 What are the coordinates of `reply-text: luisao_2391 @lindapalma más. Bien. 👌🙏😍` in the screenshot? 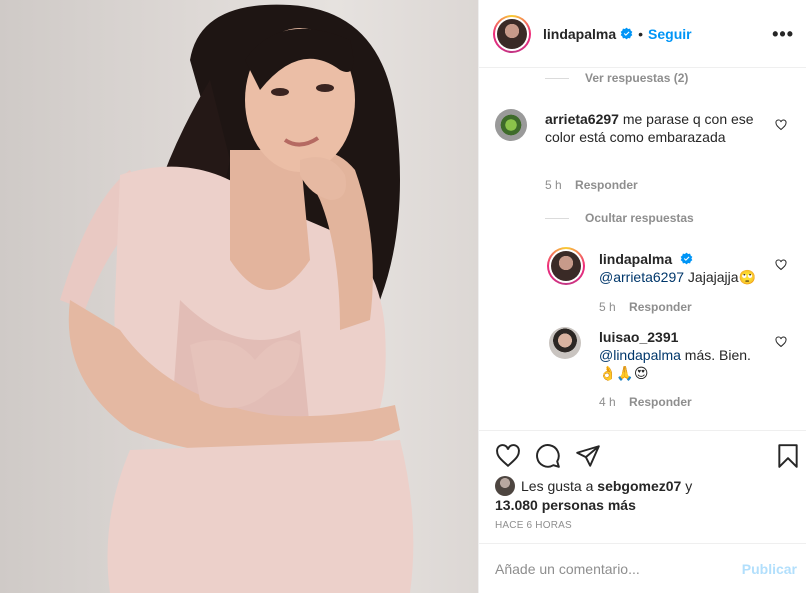 It's located at (684, 355).